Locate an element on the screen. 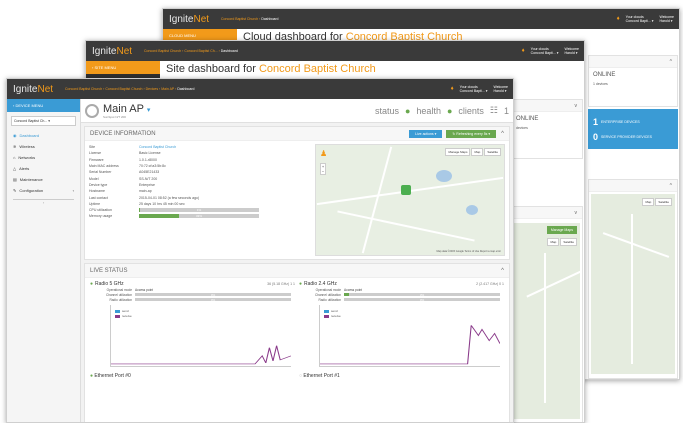  sidebar-item-wireless: ≋ Wireless is located at coordinates (43, 146).